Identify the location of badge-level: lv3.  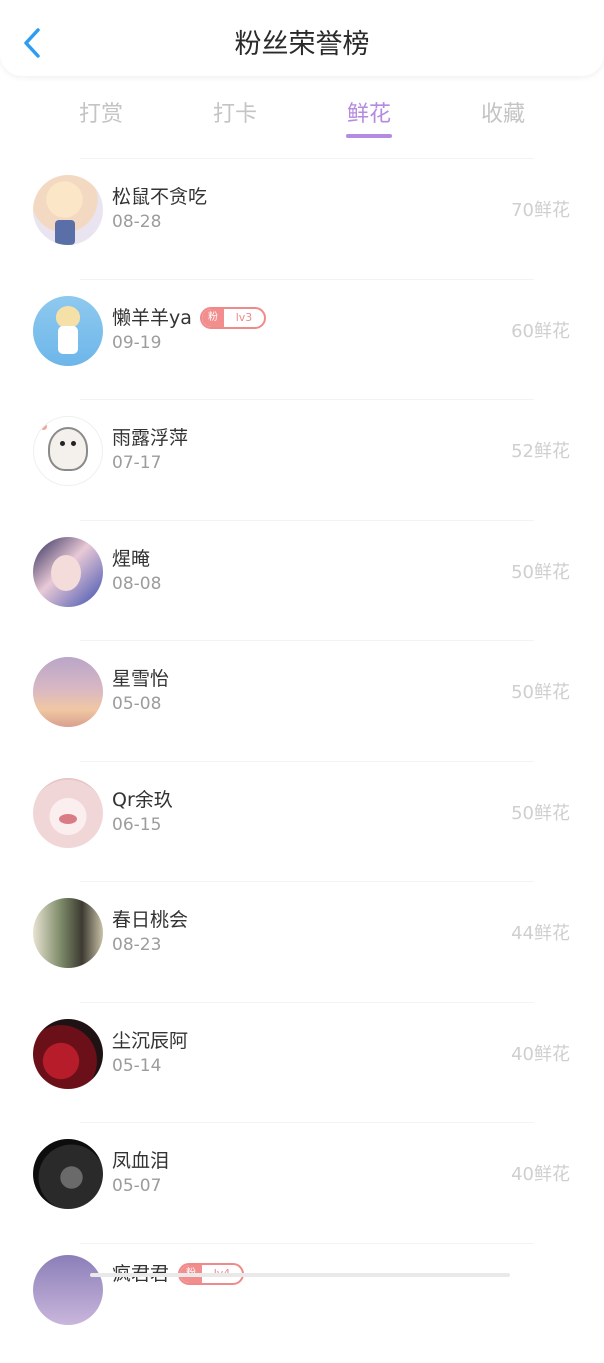
(244, 318).